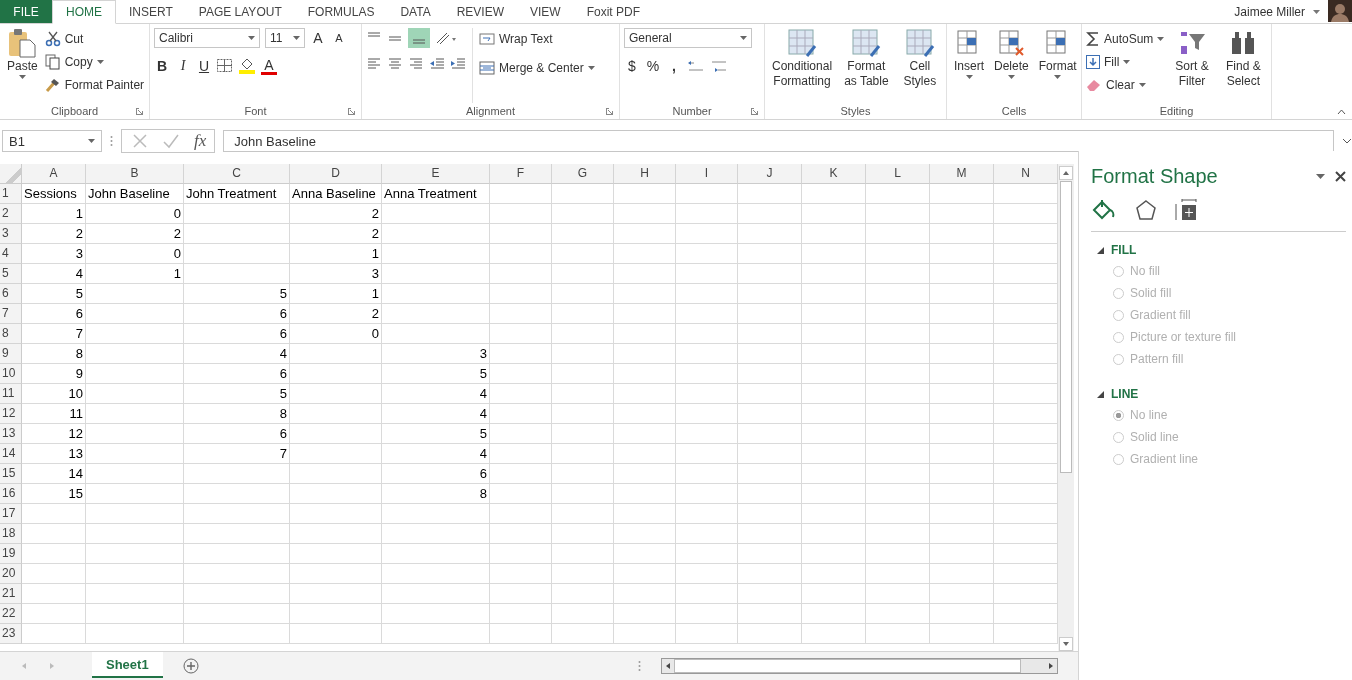 The width and height of the screenshot is (1352, 680). Describe the element at coordinates (1011, 65) in the screenshot. I see `cells-button: Delete` at that location.